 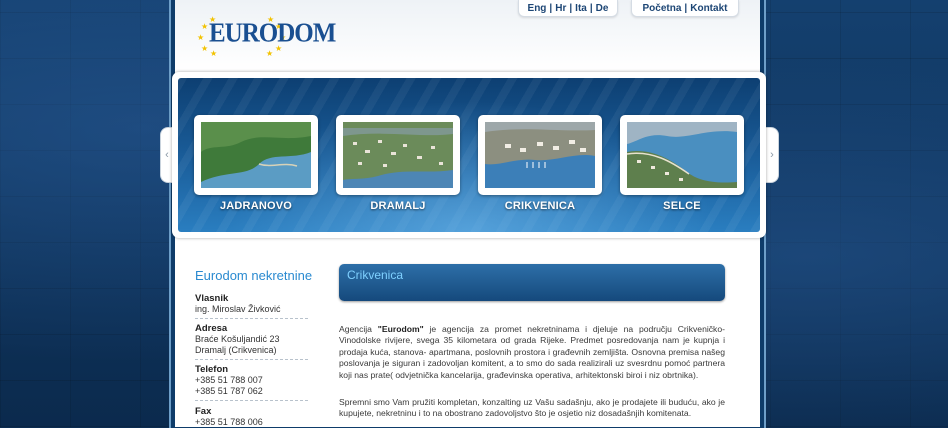 What do you see at coordinates (560, 8) in the screenshot?
I see `lang-hr-link: Hr` at bounding box center [560, 8].